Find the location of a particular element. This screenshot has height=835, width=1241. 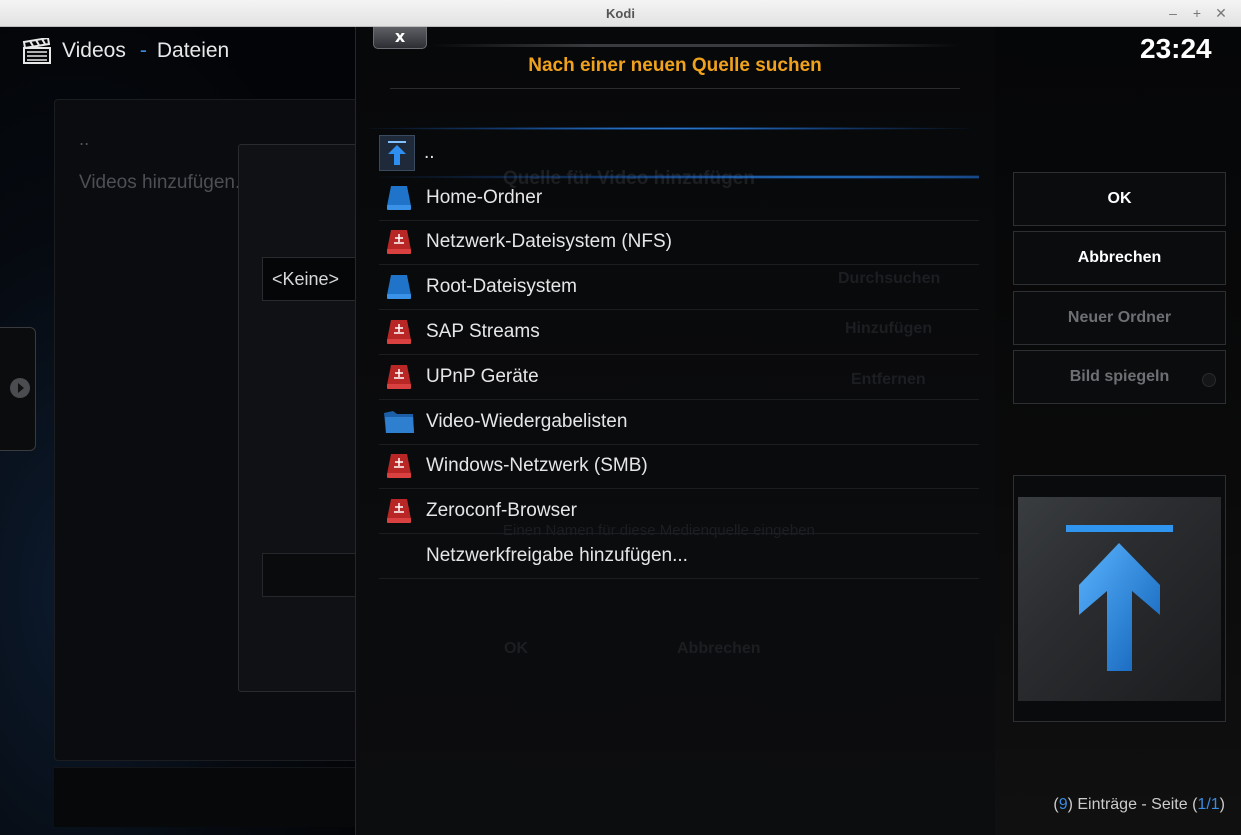

preview-thumbnail is located at coordinates (1119, 599).